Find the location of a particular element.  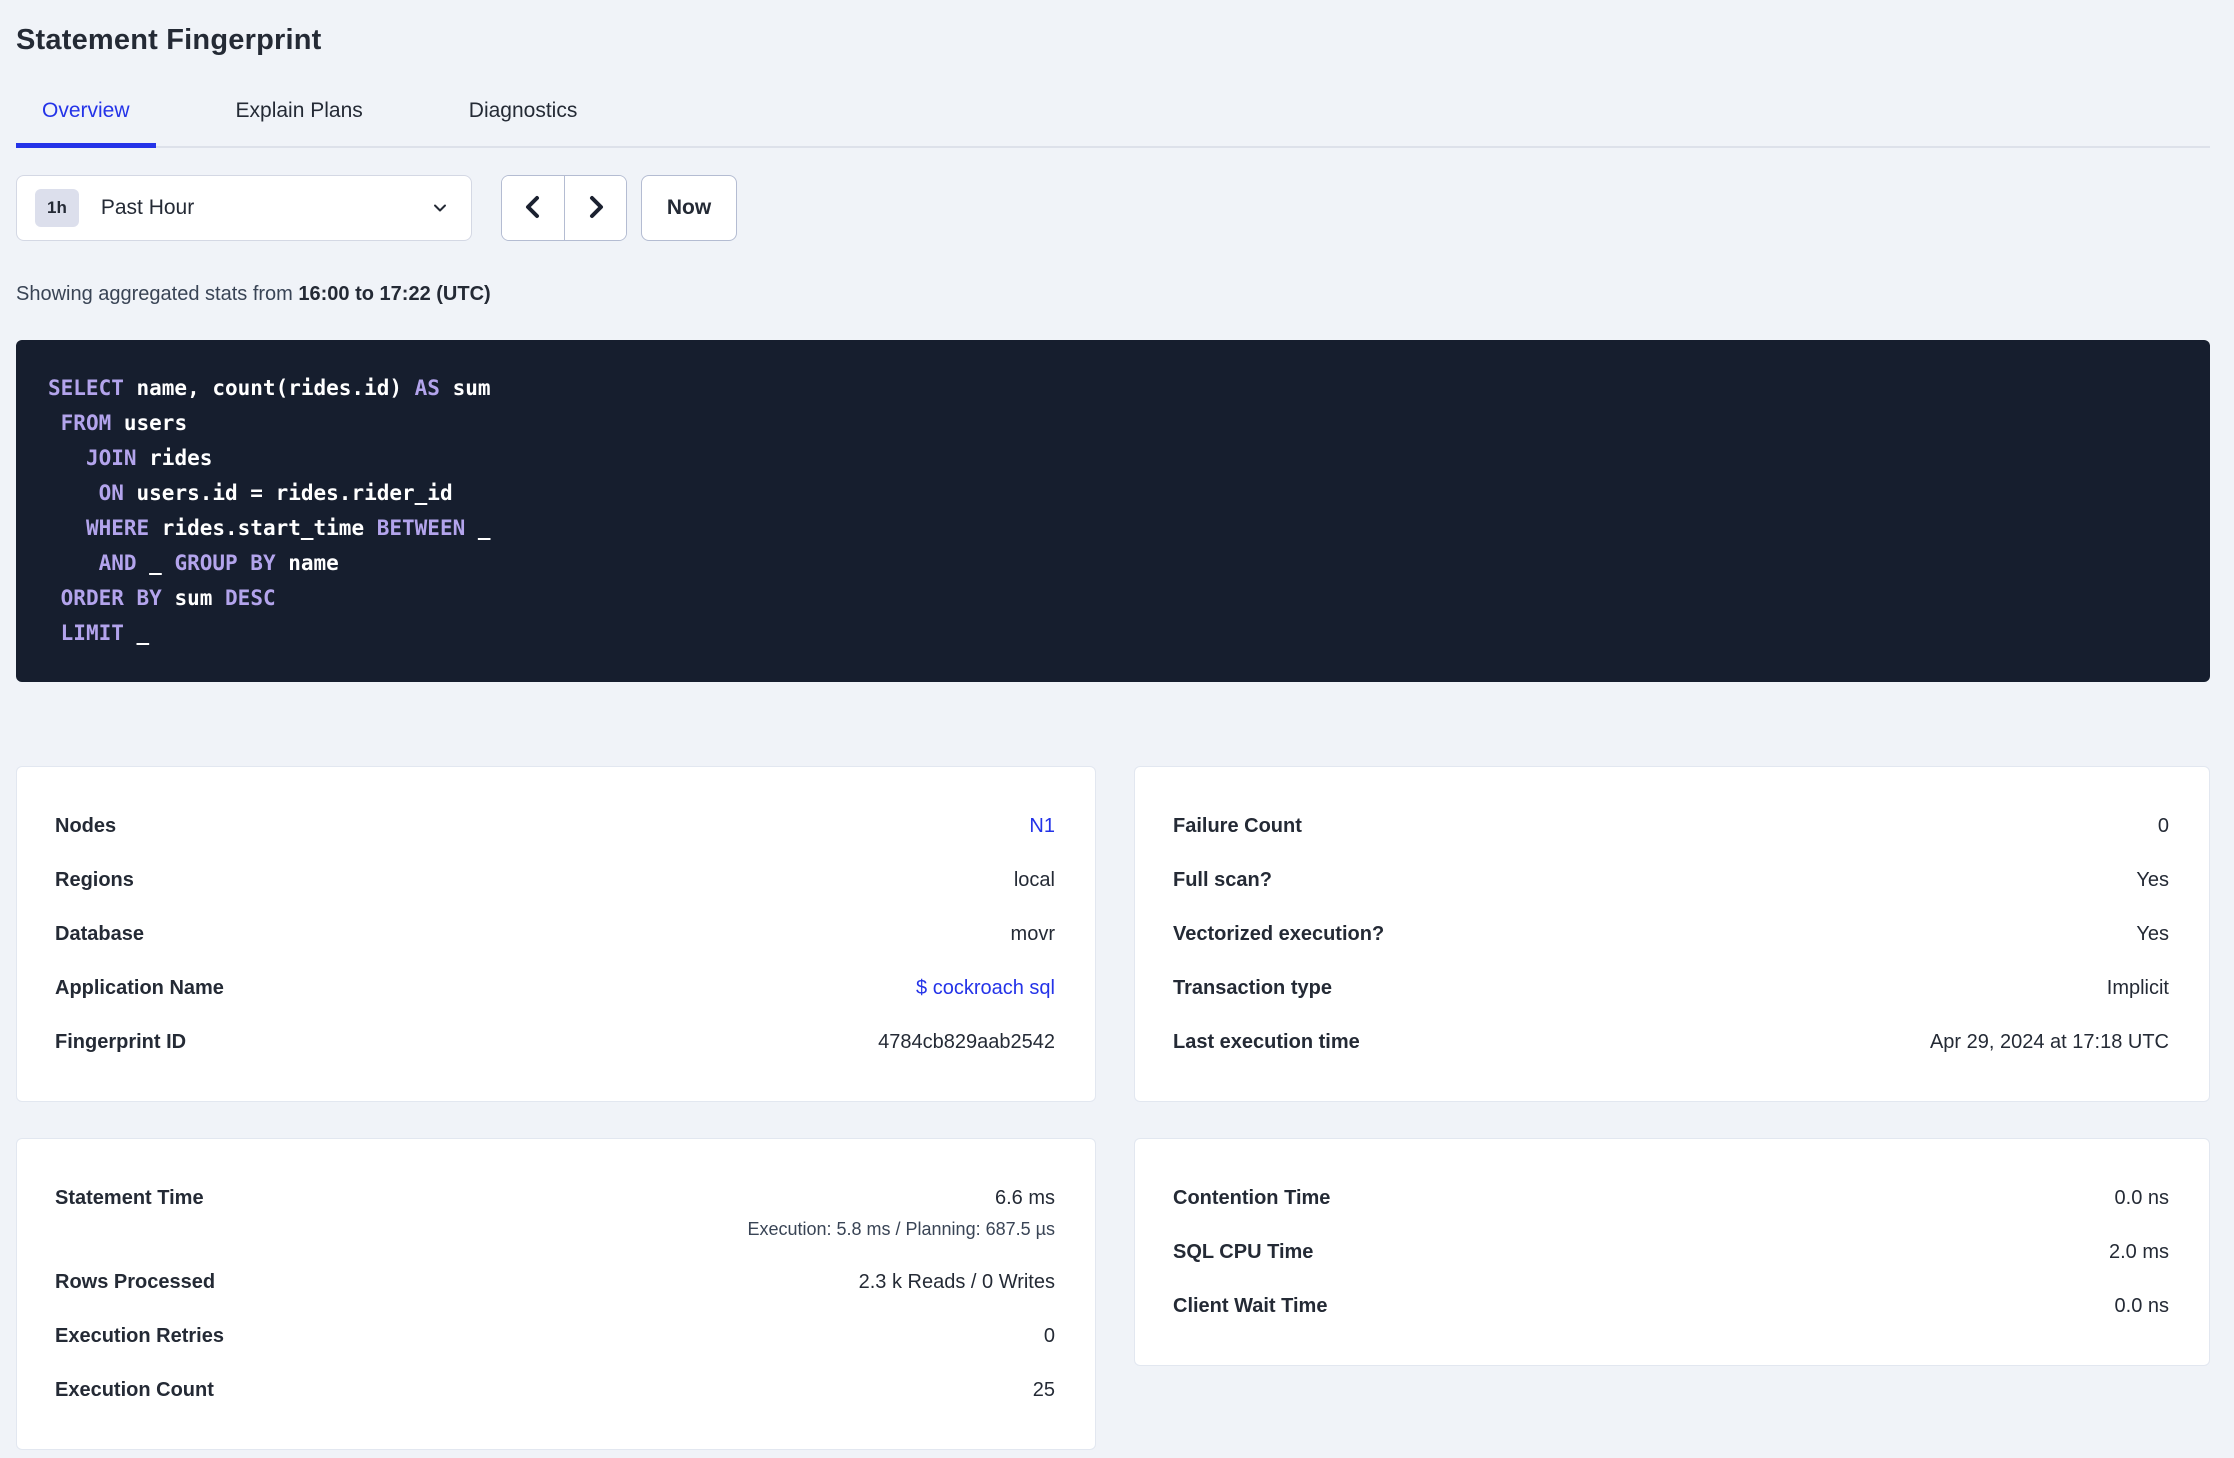

sql-keyword: FROM is located at coordinates (86, 423).